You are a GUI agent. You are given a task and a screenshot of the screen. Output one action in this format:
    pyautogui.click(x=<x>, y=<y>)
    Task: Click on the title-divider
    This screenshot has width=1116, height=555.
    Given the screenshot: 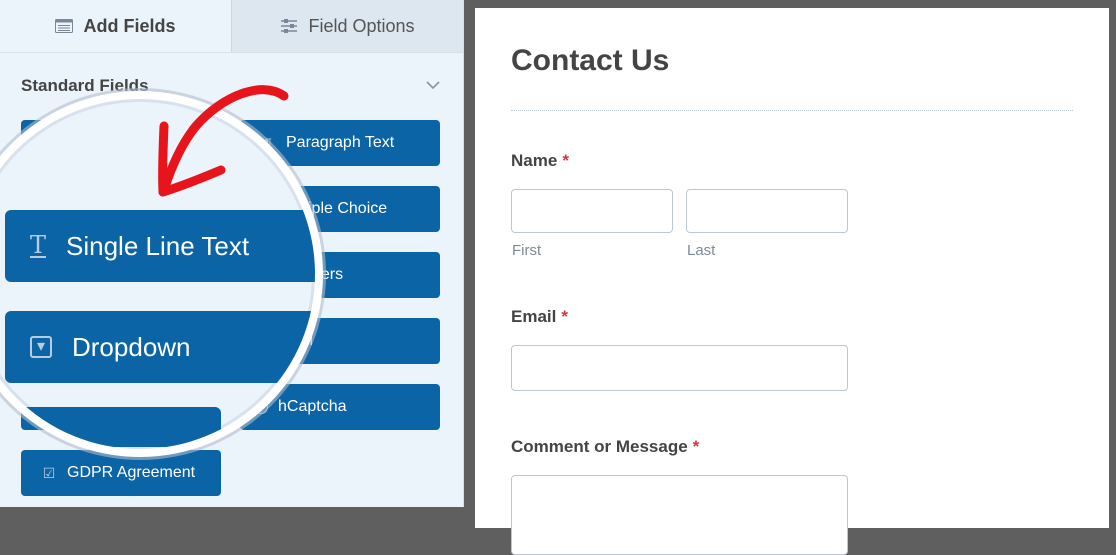 What is the action you would take?
    pyautogui.click(x=792, y=110)
    